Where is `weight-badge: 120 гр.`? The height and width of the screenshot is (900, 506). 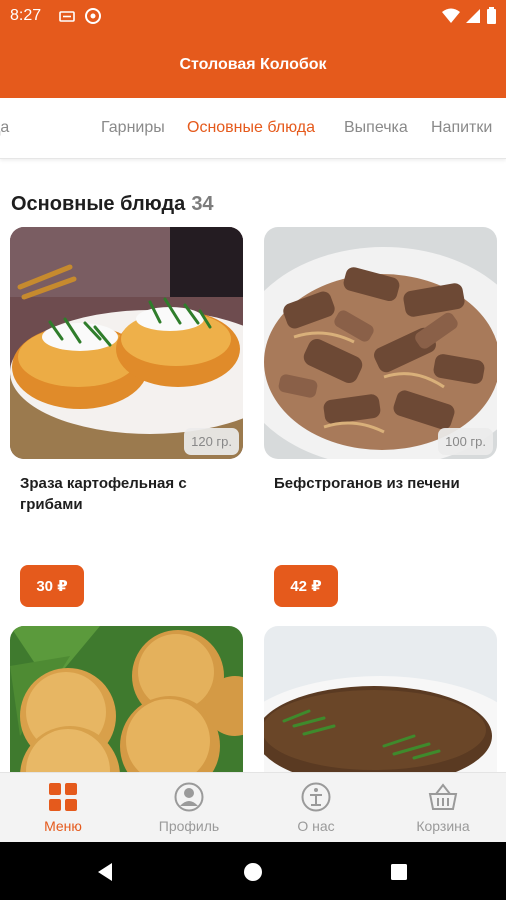
weight-badge: 120 гр. is located at coordinates (211, 441).